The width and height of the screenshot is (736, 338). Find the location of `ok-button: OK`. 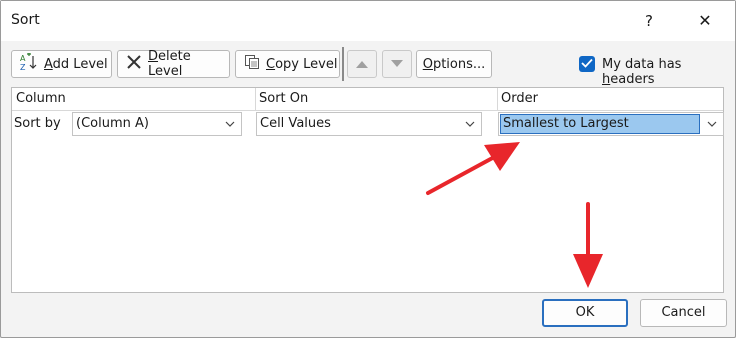

ok-button: OK is located at coordinates (585, 313).